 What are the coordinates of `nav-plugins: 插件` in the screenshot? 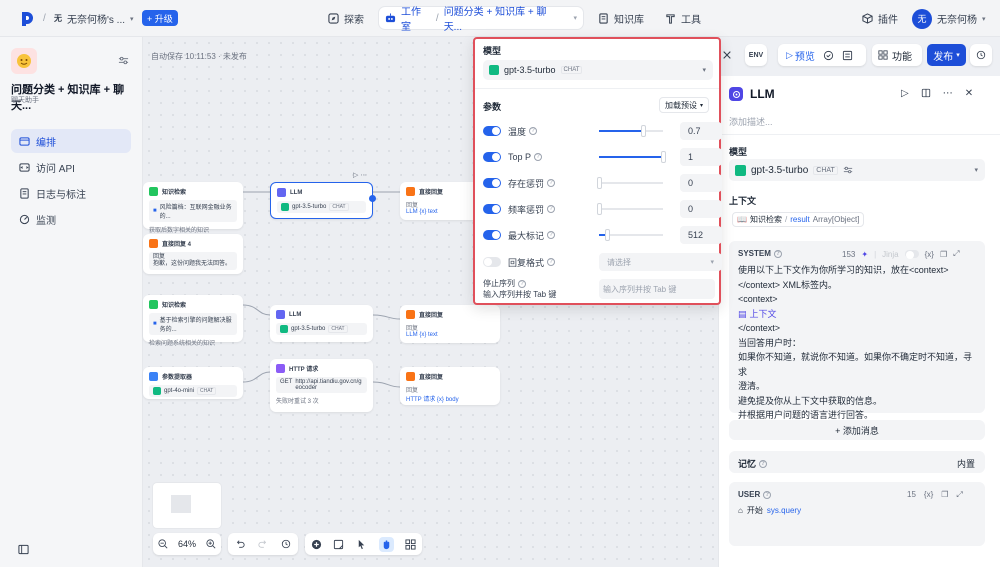 It's located at (880, 18).